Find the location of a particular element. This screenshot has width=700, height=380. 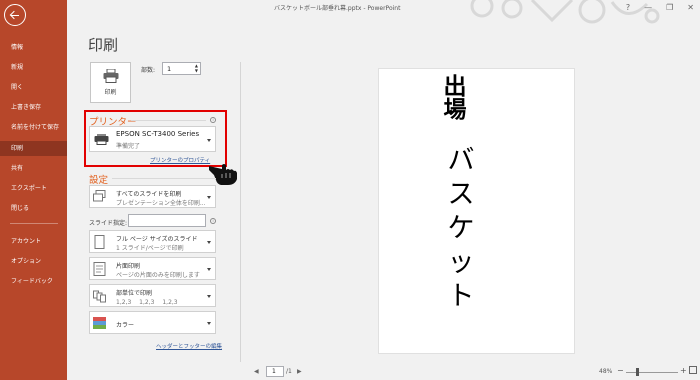

nav-item-options: オプション is located at coordinates (33, 261).